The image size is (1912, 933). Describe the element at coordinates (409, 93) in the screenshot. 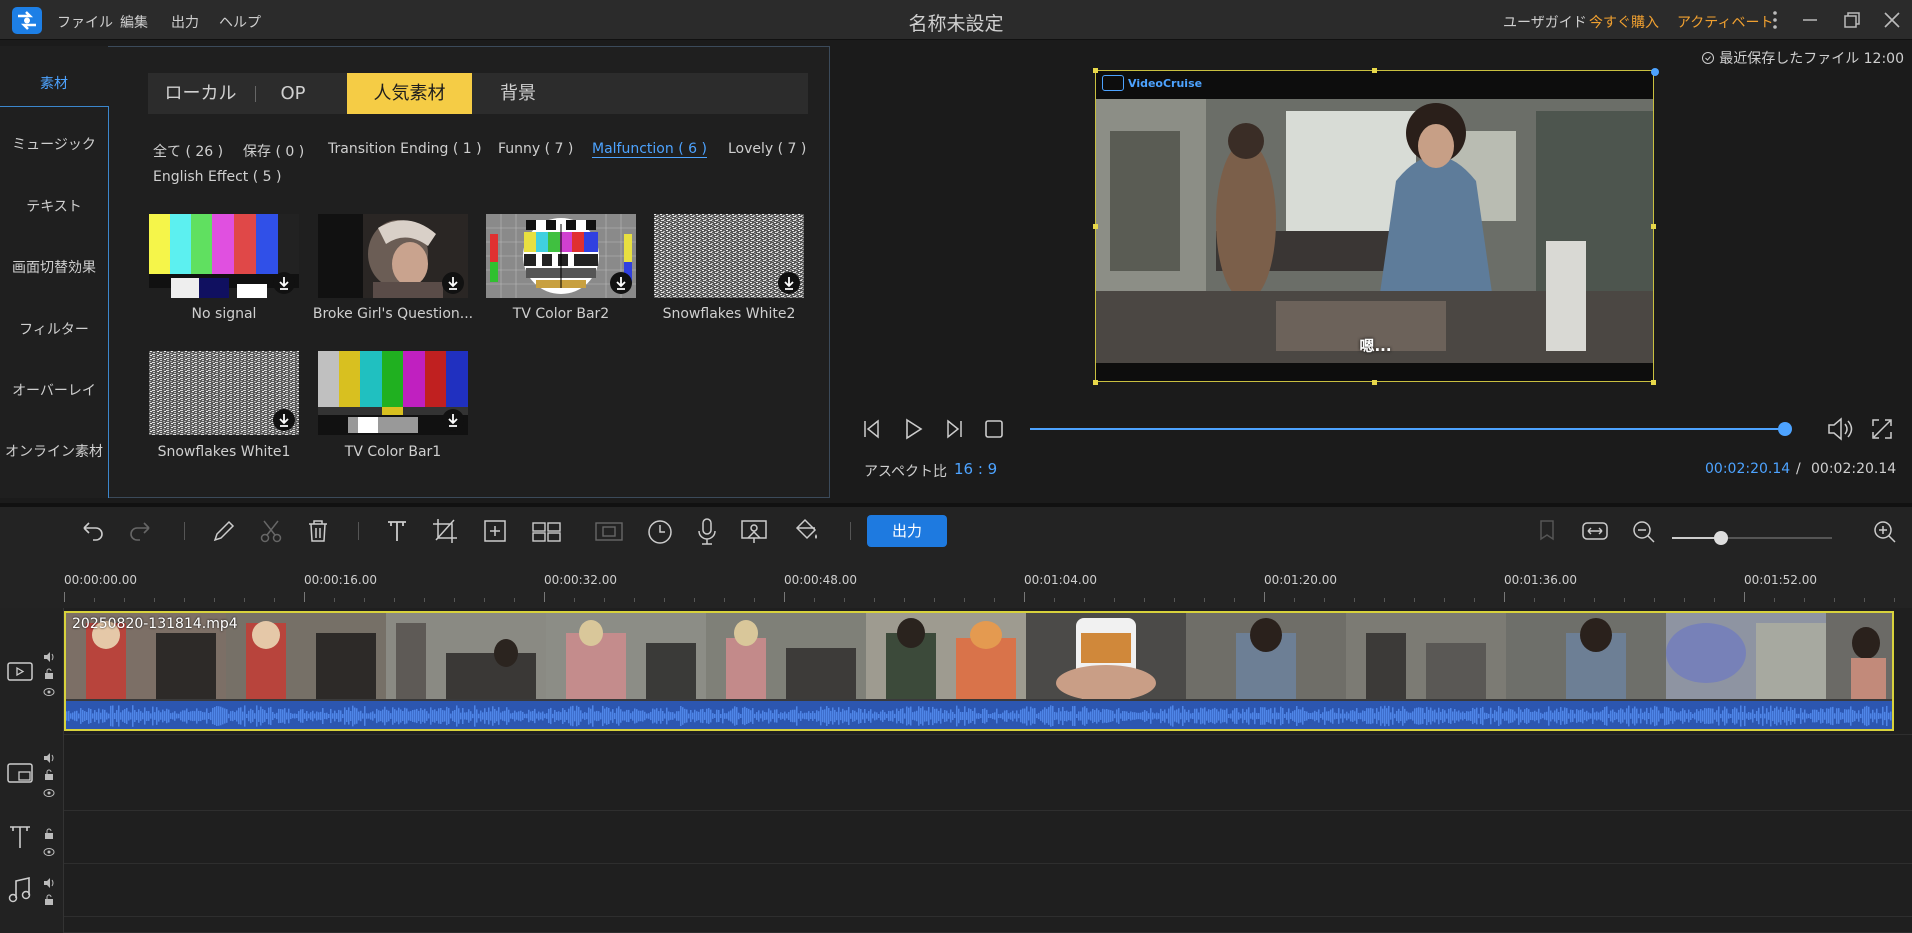

I see `tab-popular: 人気素材` at that location.